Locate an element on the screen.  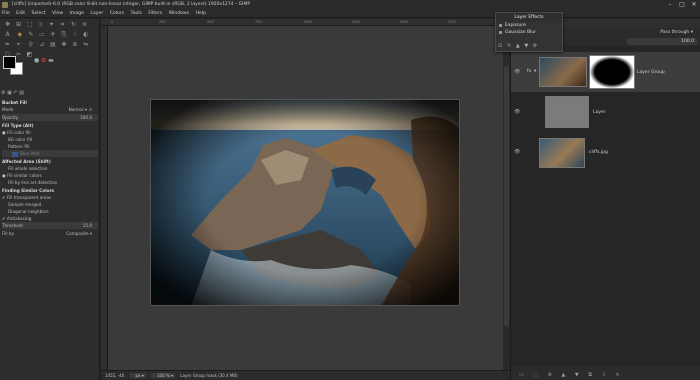
lasso-tool-icon: ↄ is located at coordinates (41, 25).